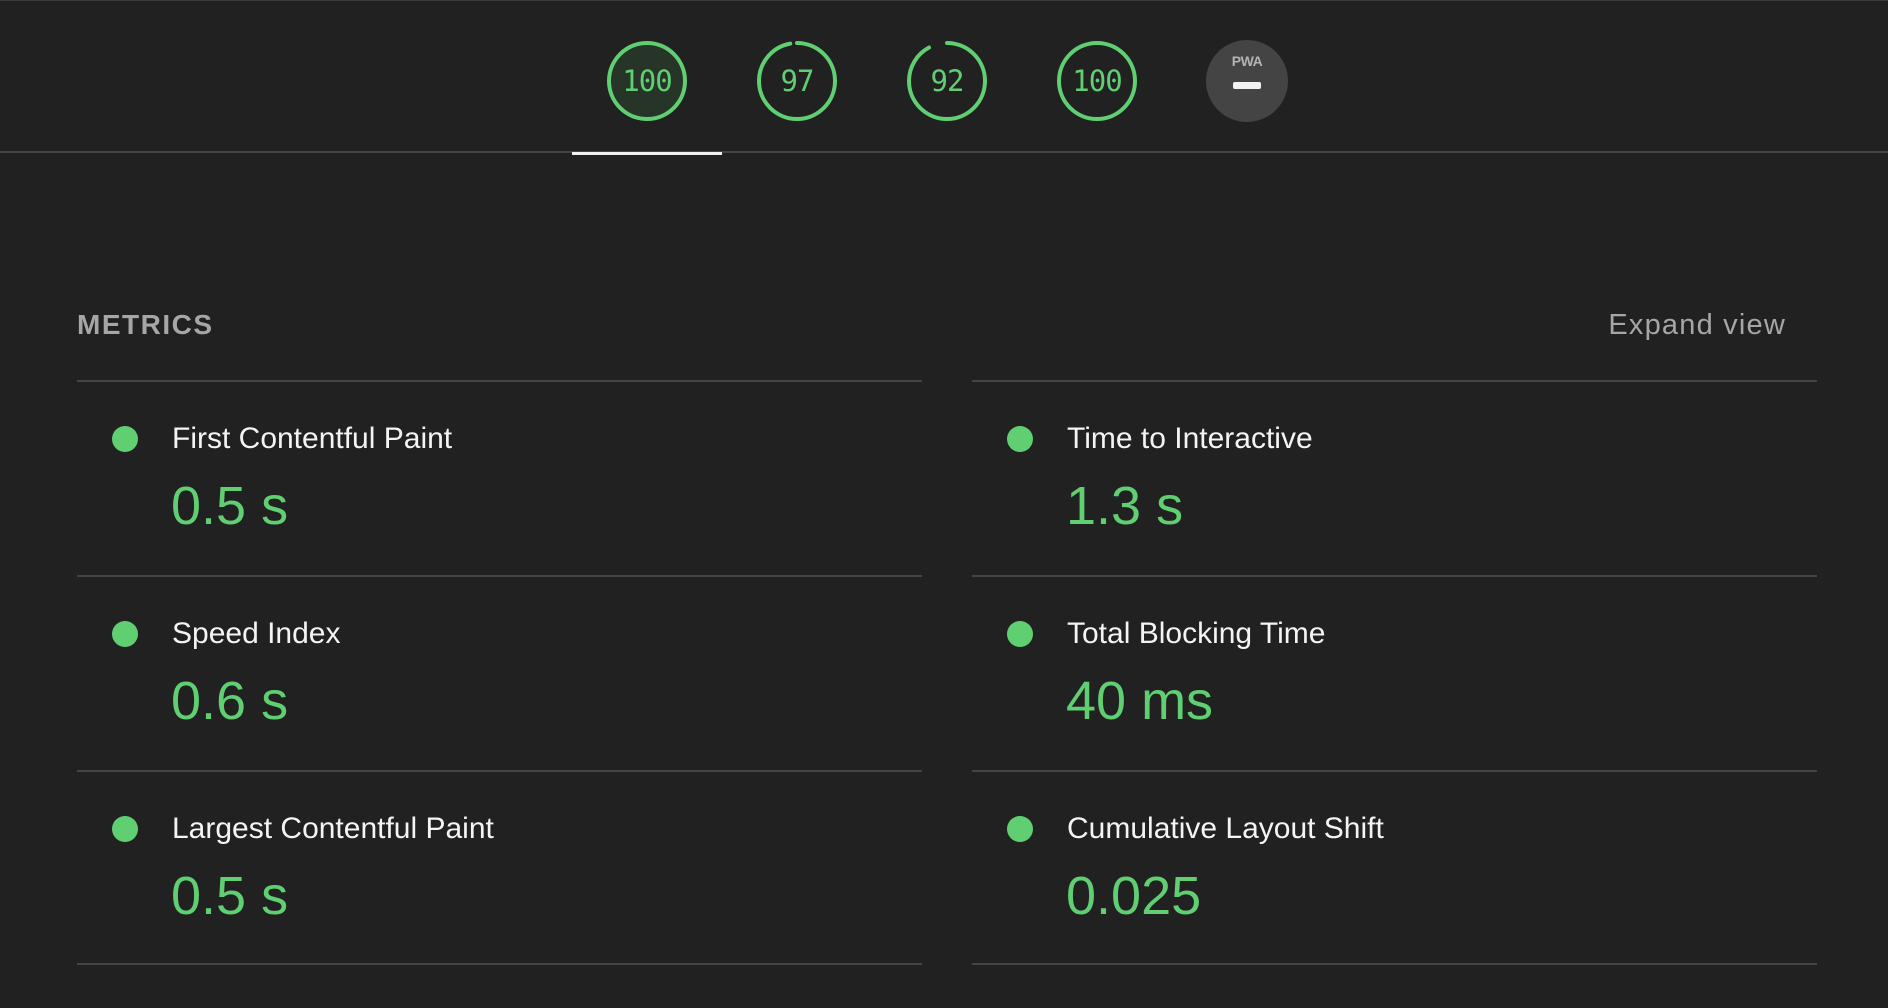  I want to click on gauge-tab-seo: 100, so click(1097, 76).